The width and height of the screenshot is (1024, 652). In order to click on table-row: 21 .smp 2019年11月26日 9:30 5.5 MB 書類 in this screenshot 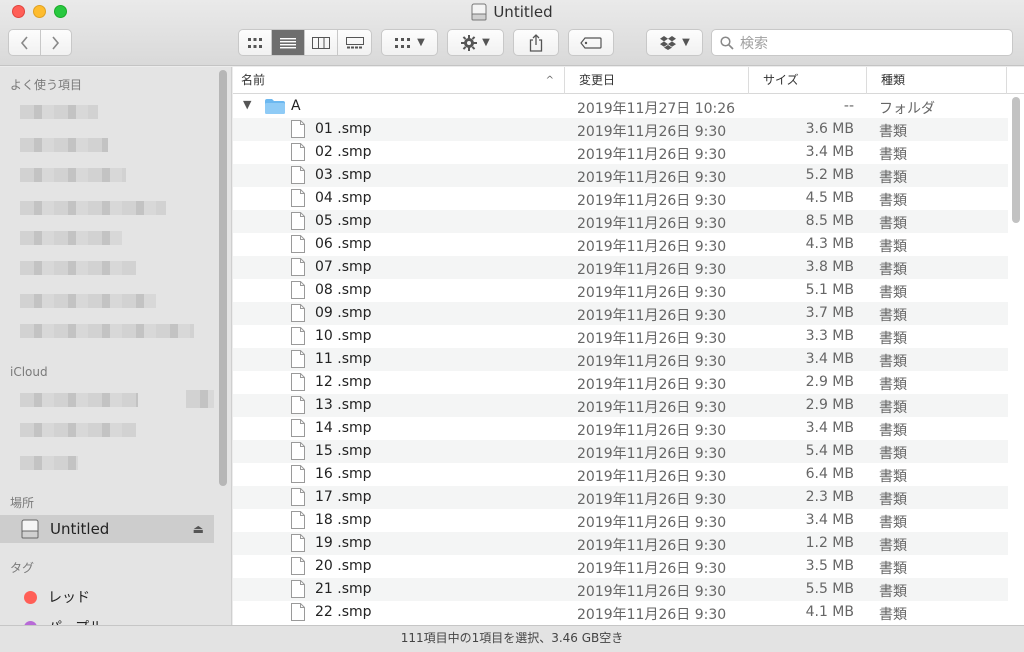, I will do `click(620, 589)`.